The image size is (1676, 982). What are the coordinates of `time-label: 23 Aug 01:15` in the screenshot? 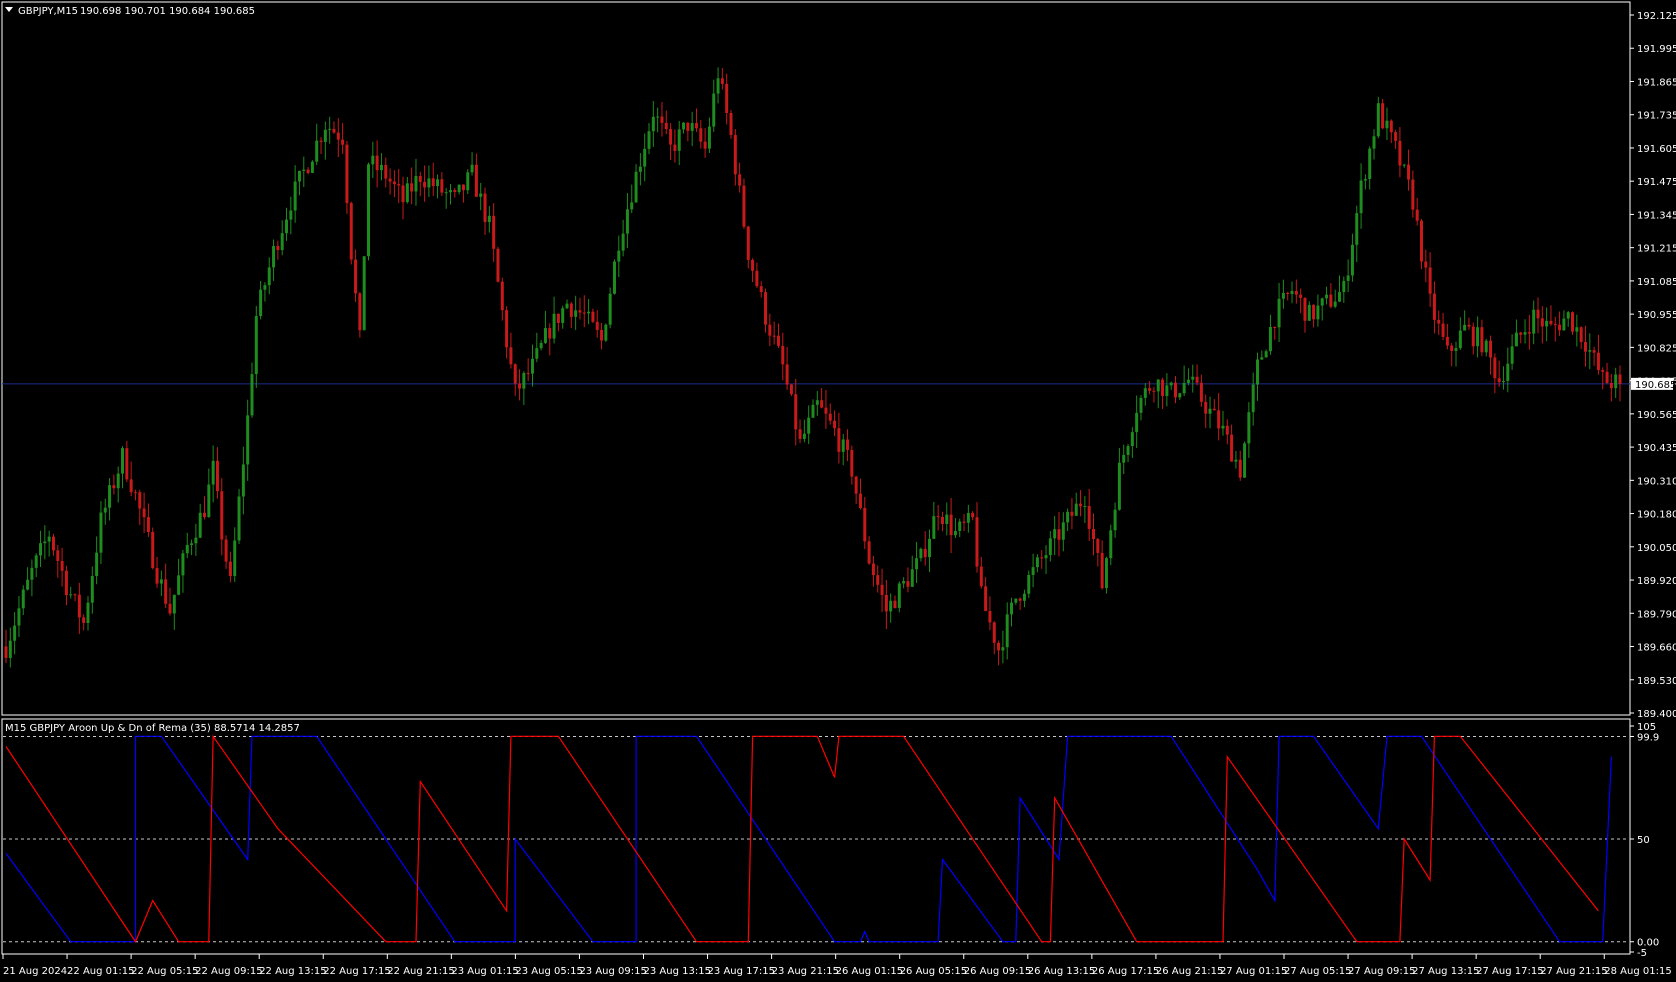 It's located at (484, 971).